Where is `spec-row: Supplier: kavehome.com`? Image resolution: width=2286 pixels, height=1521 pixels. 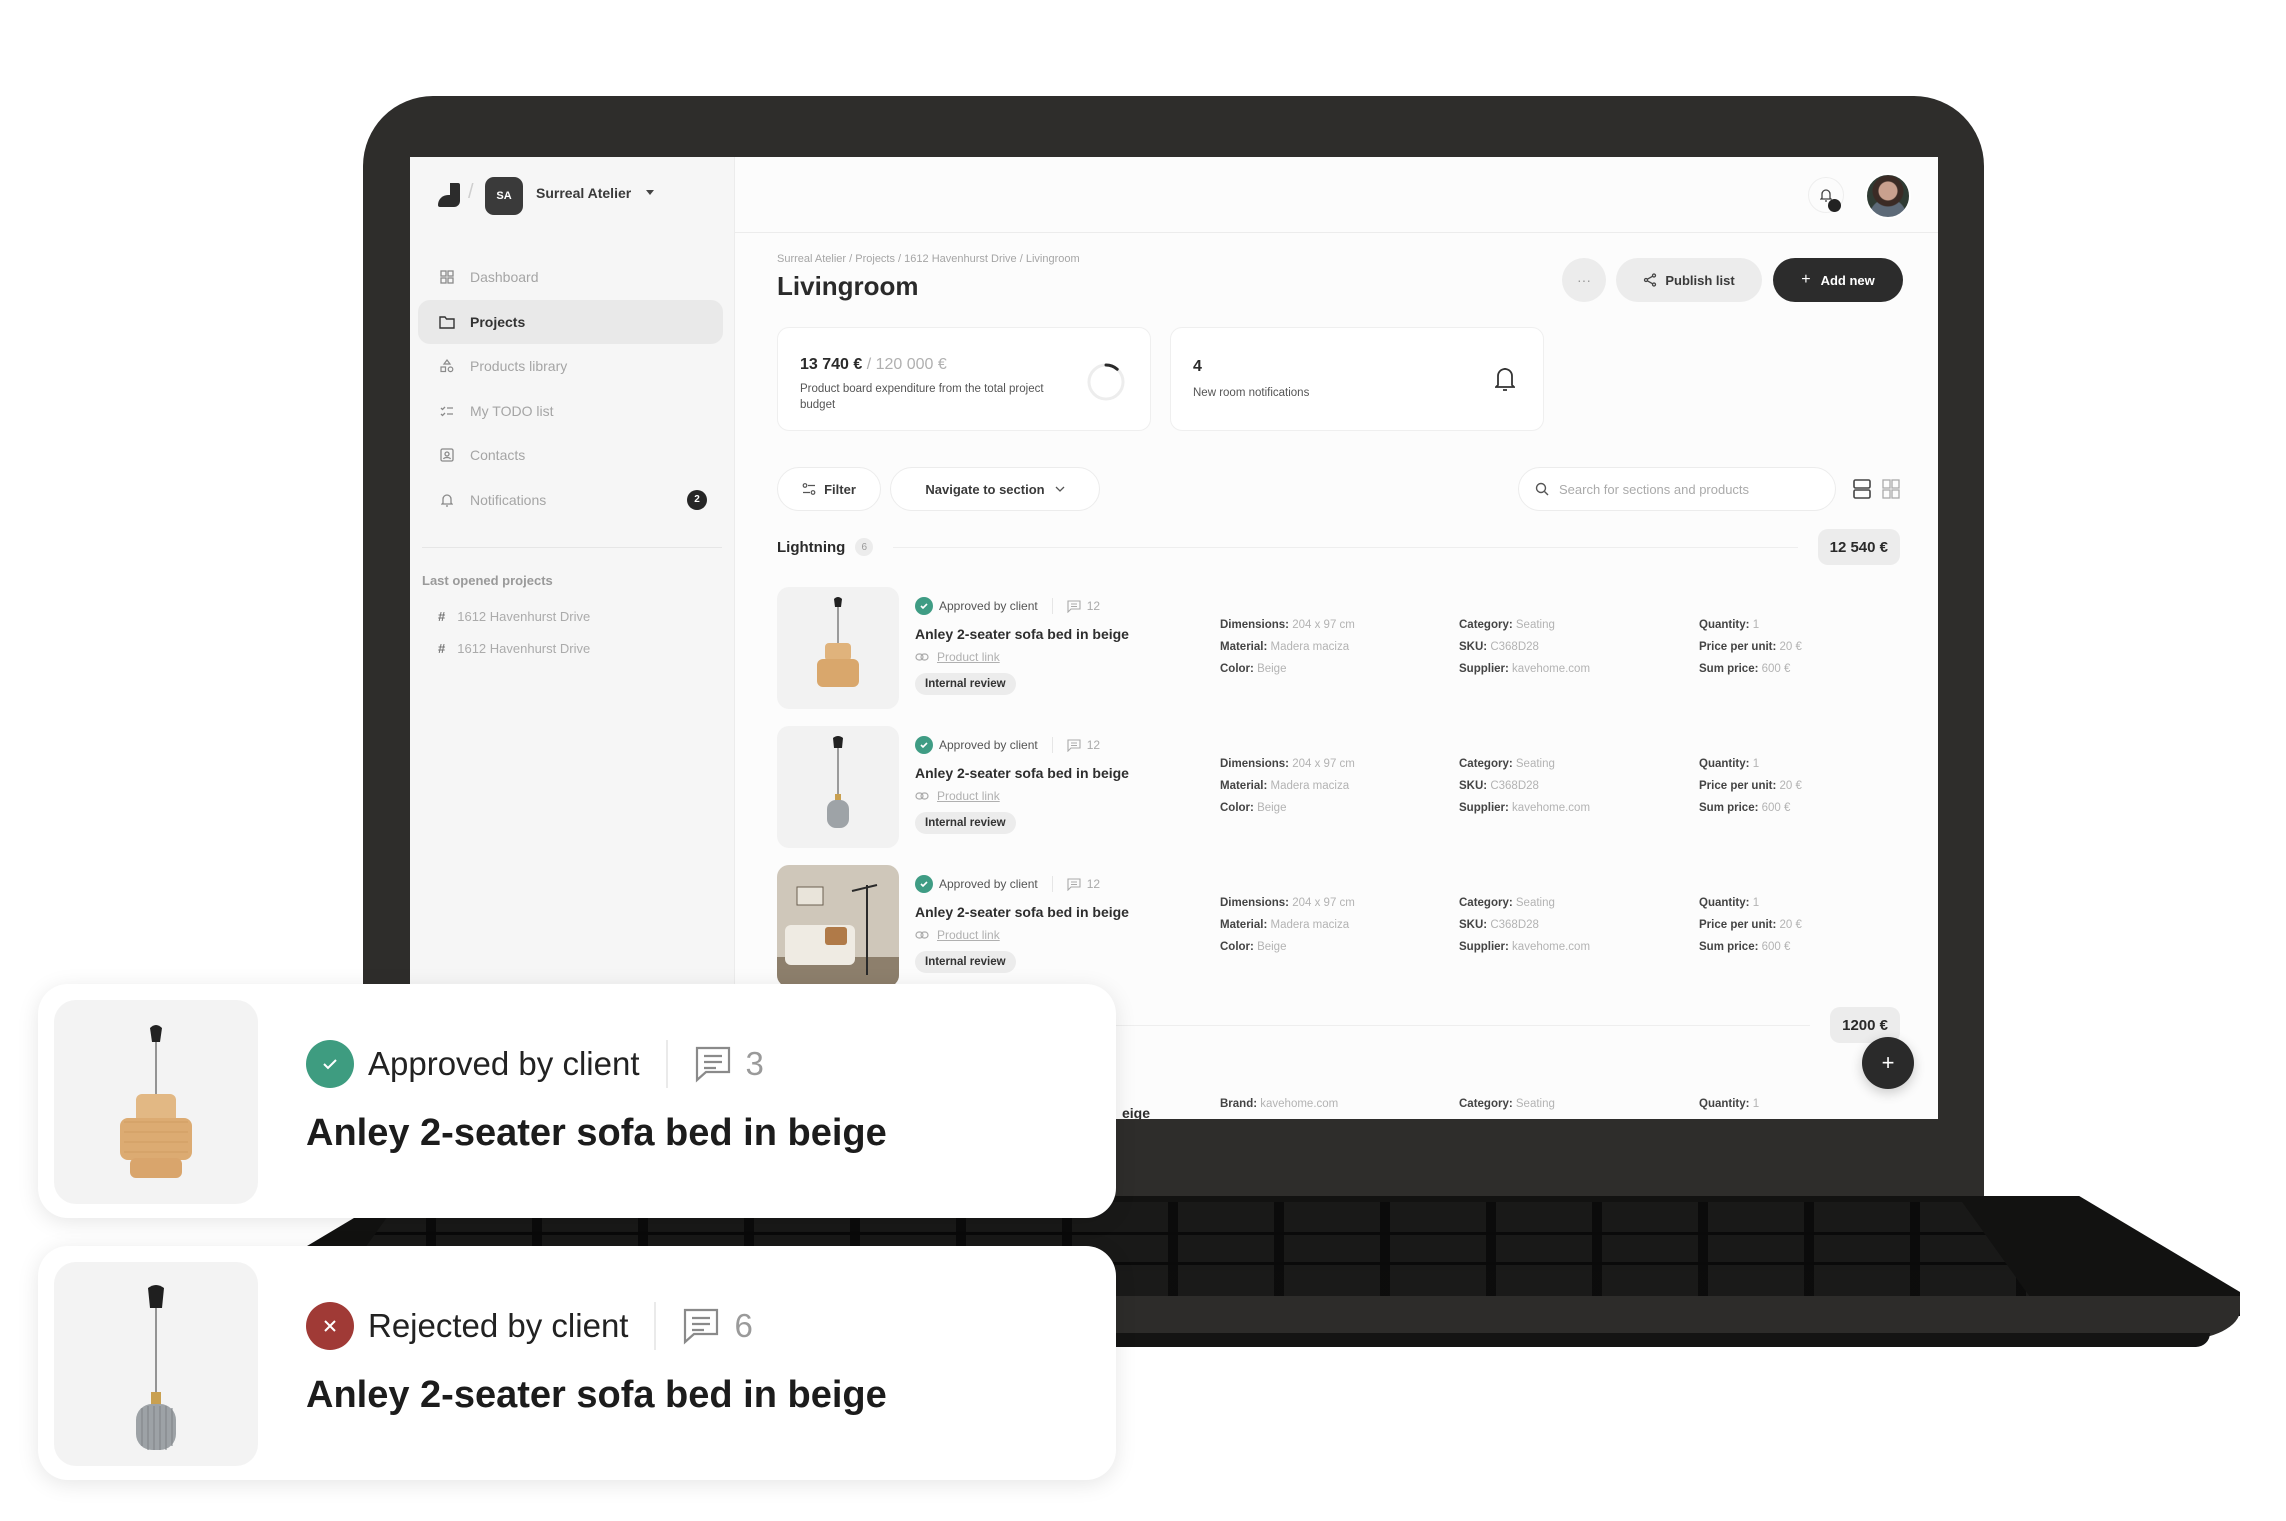
spec-row: Supplier: kavehome.com is located at coordinates (1525, 947).